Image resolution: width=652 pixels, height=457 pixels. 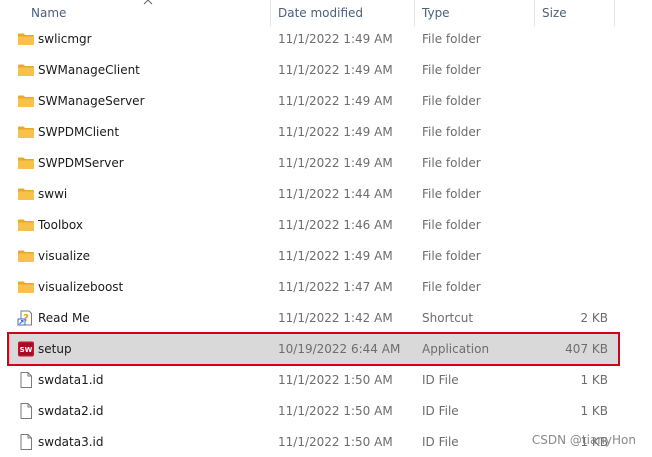 What do you see at coordinates (55, 349) in the screenshot?
I see `file-name: setup` at bounding box center [55, 349].